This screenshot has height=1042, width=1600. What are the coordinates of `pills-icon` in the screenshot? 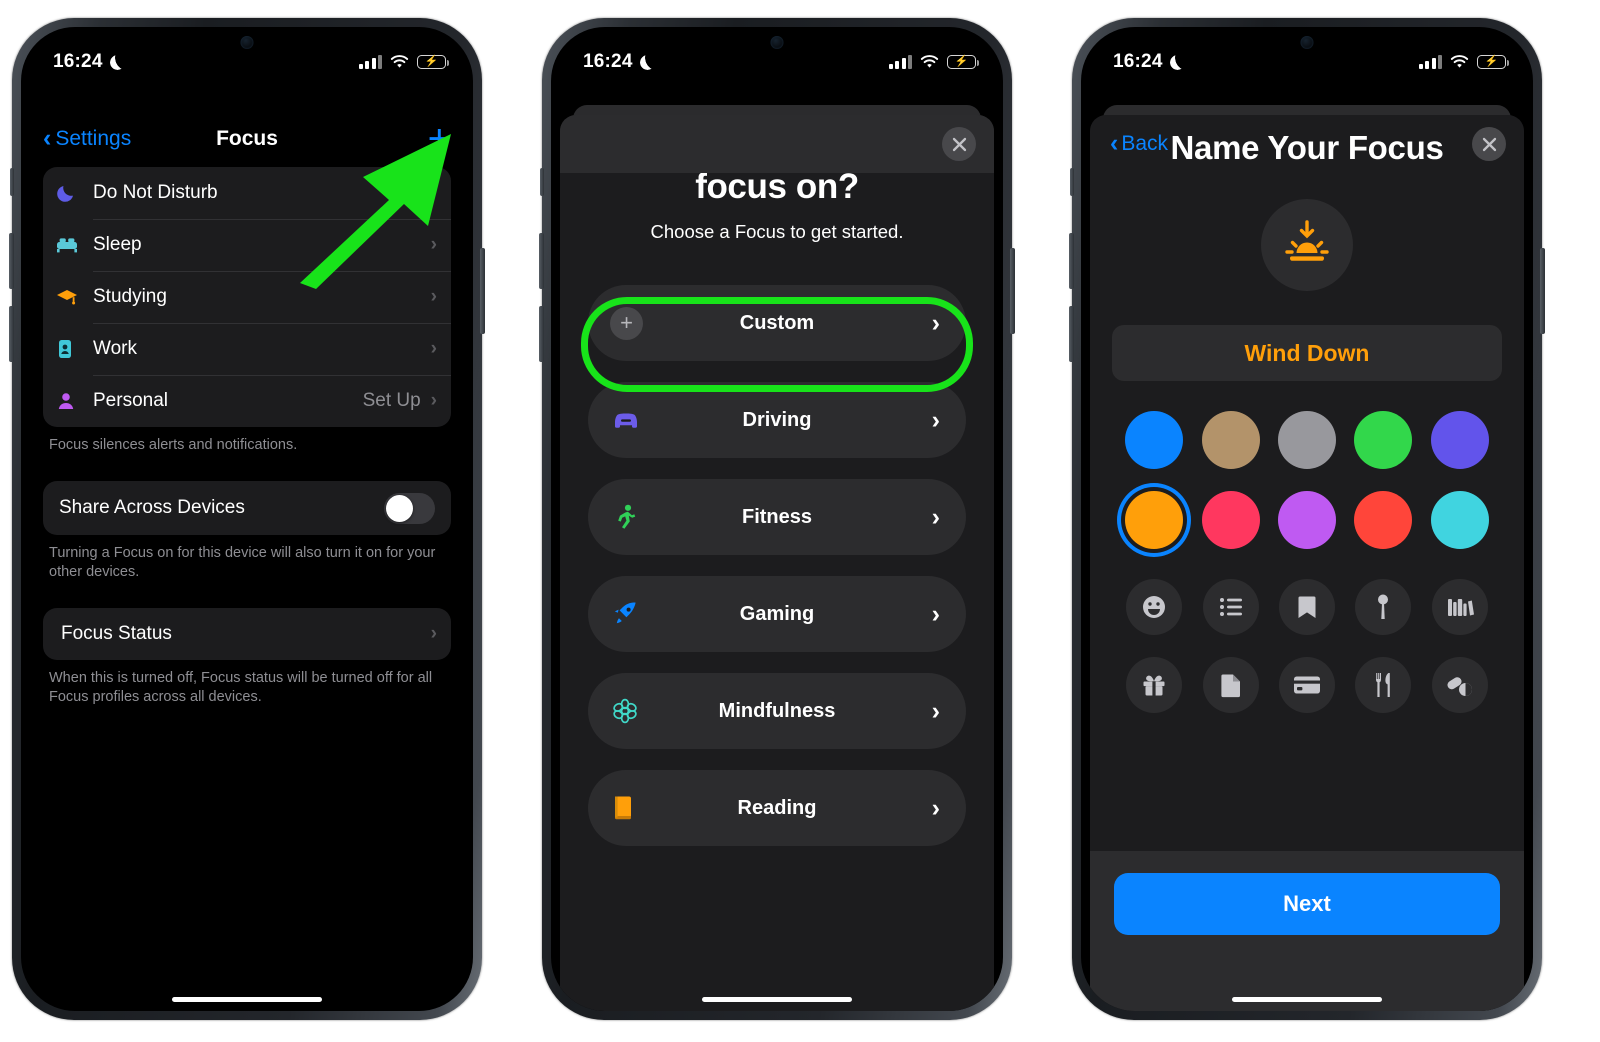 It's located at (1459, 685).